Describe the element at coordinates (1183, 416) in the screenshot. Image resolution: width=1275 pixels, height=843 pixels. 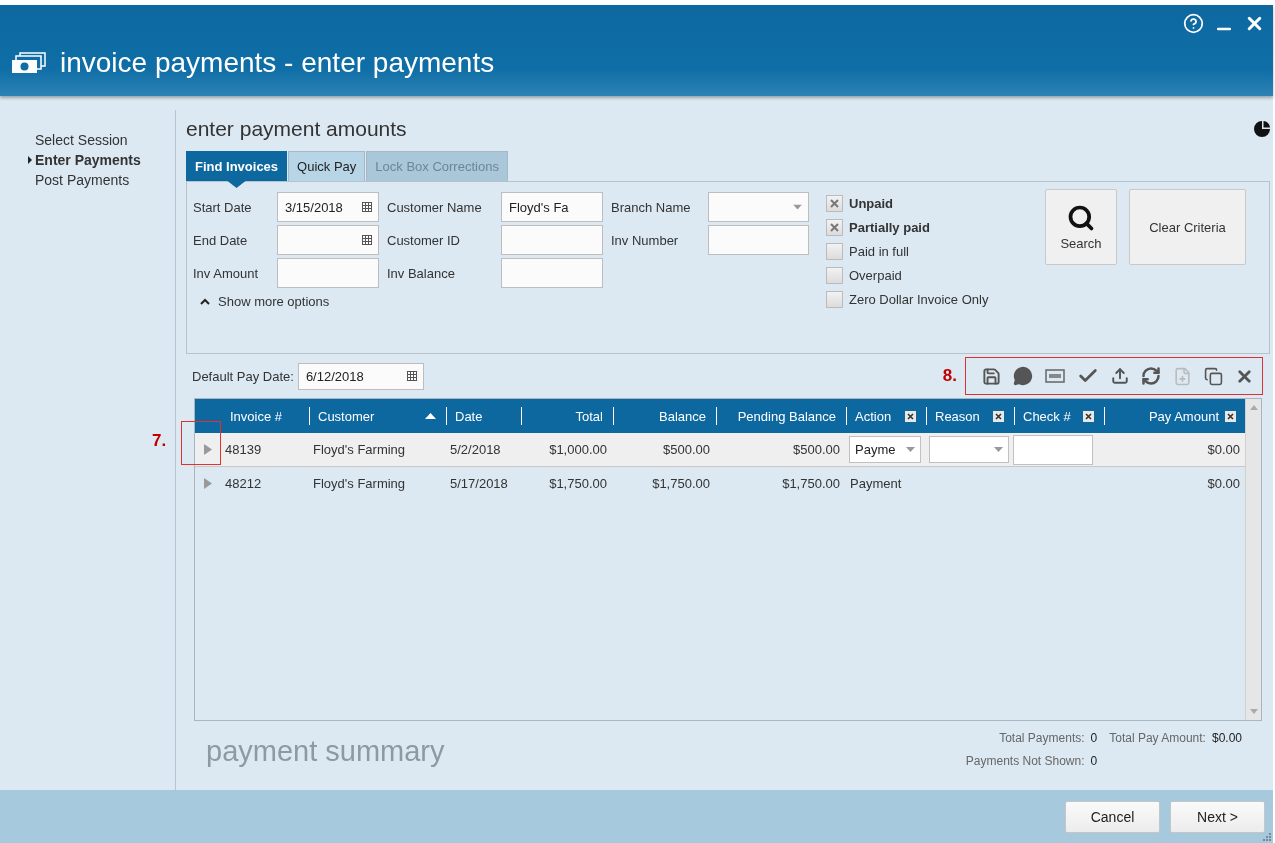
I see `column-header: Pay Amount` at that location.